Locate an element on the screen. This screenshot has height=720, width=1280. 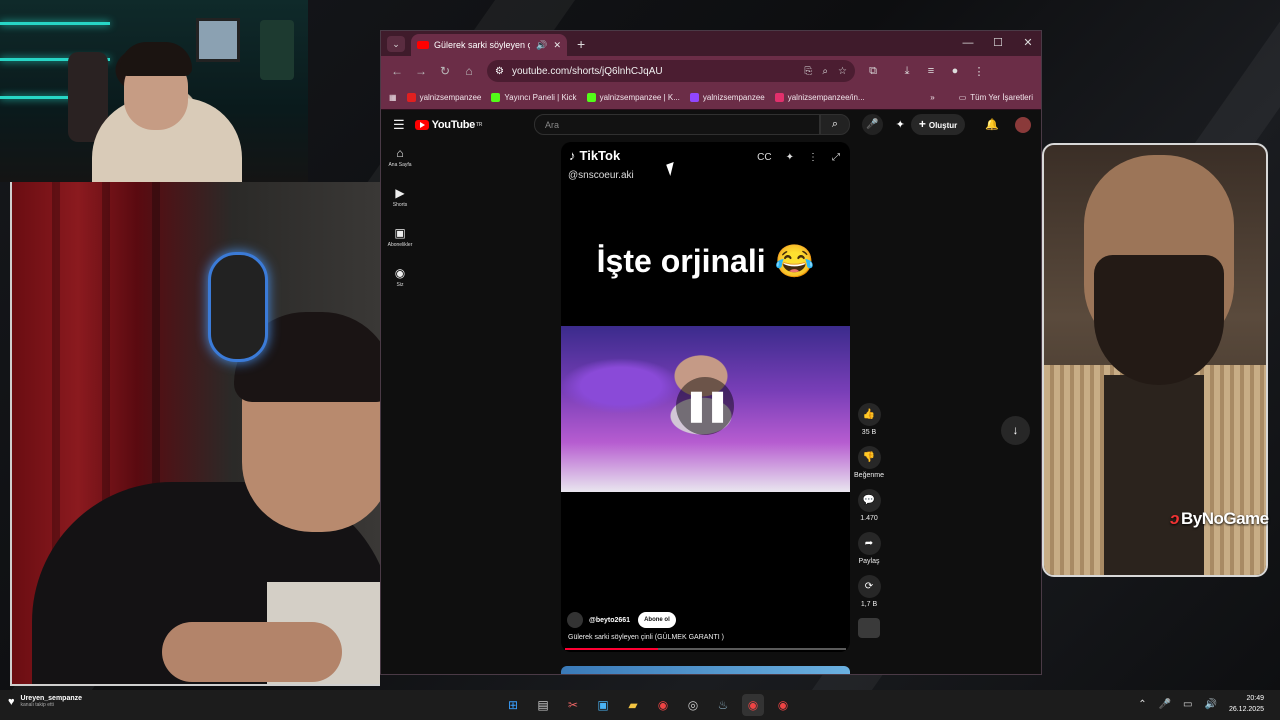
steam-icon: ♨ is located at coordinates (723, 705).